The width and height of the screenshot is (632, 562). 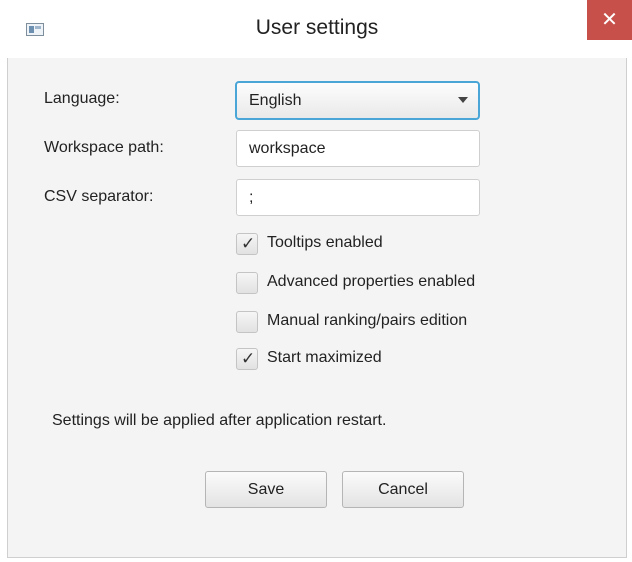 I want to click on workspace-path-label: Workspace path:, so click(x=104, y=147).